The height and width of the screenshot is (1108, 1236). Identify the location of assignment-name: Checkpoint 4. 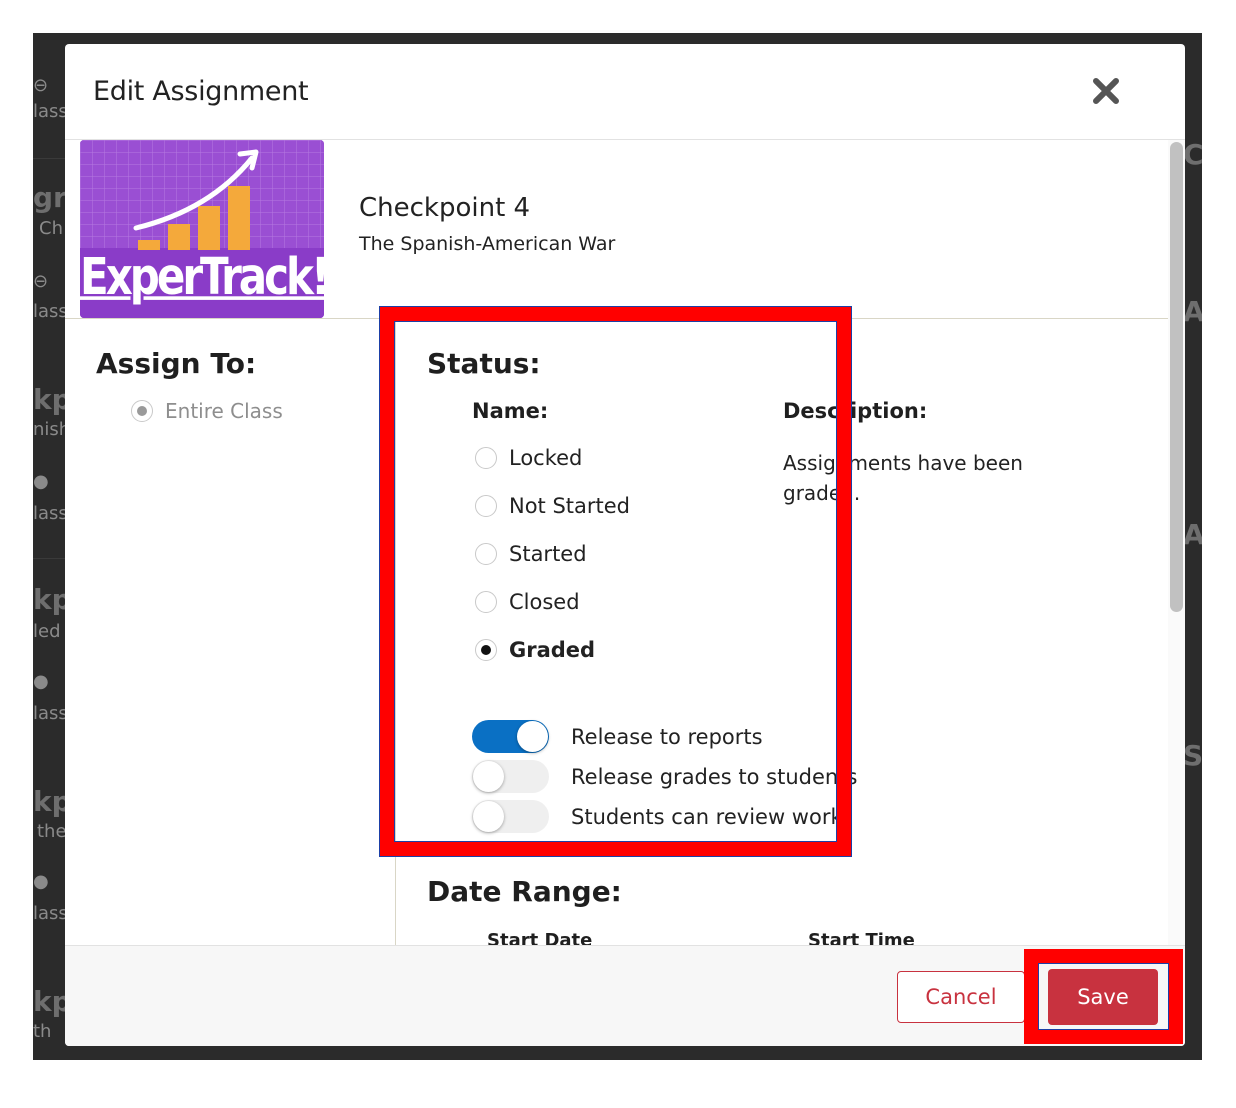
(445, 208).